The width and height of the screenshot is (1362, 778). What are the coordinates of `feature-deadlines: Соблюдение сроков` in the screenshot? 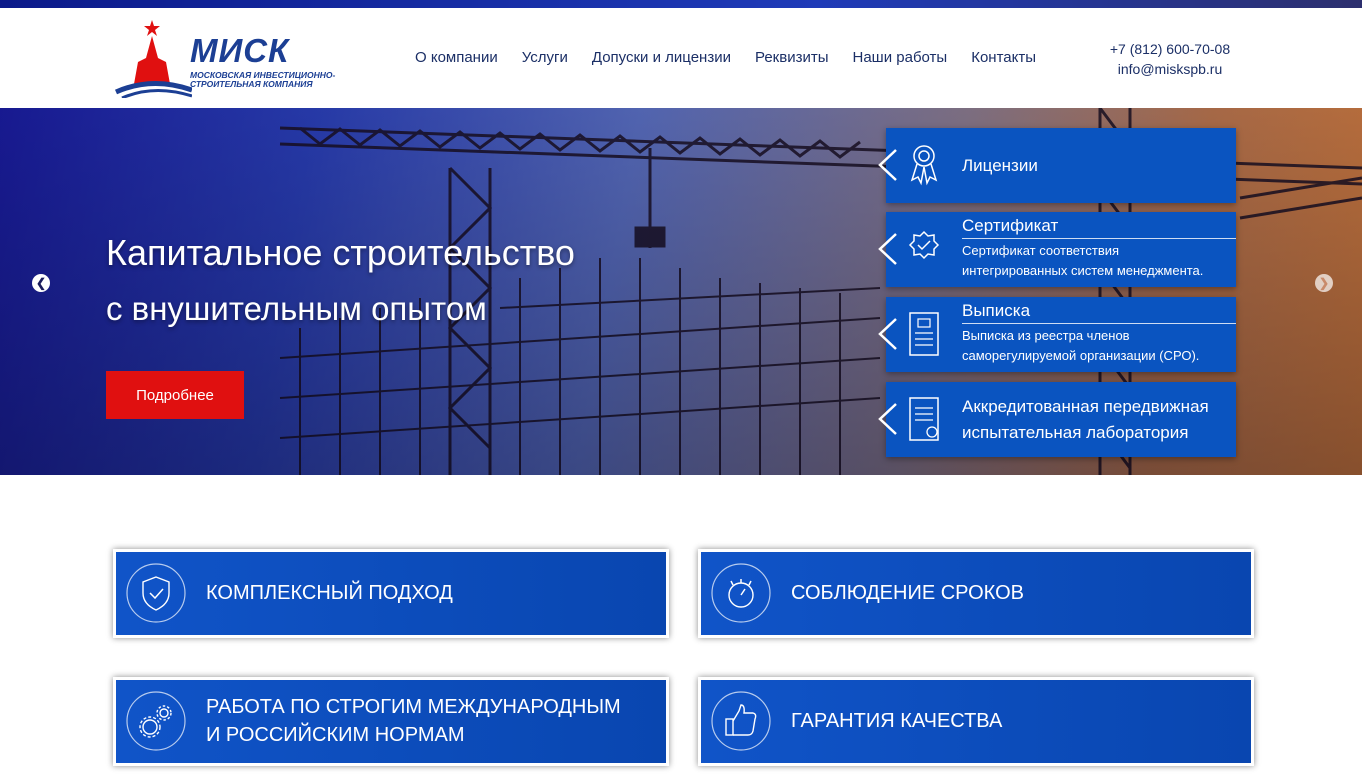 It's located at (976, 593).